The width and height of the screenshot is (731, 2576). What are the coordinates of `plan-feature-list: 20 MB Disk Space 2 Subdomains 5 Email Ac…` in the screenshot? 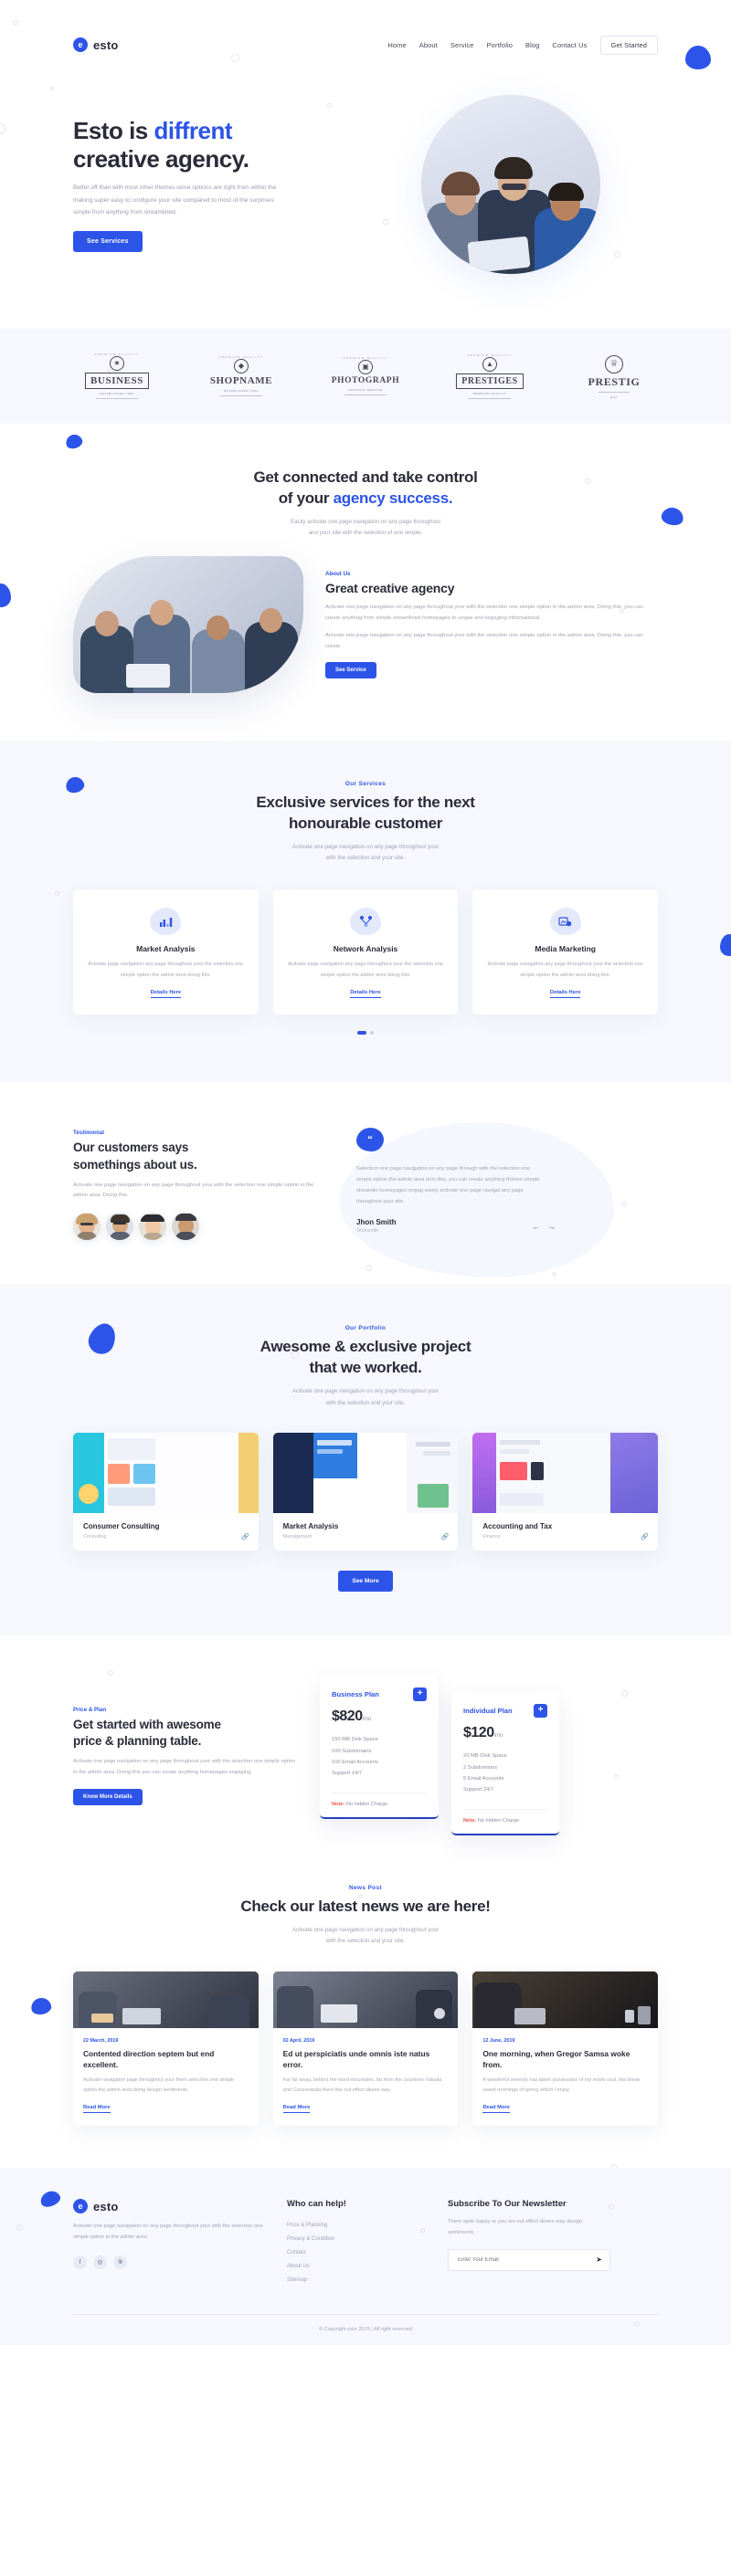 It's located at (505, 1773).